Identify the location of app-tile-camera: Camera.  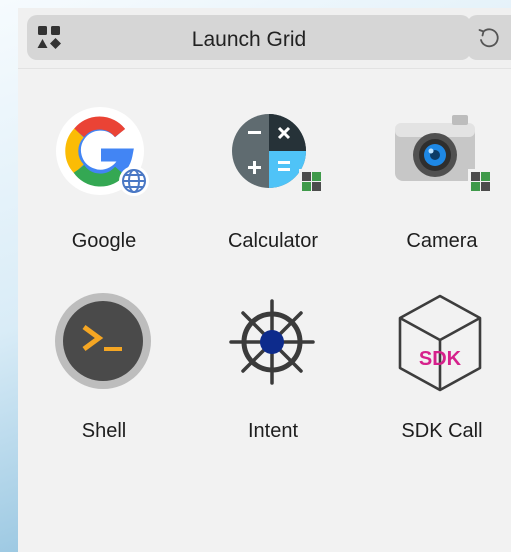
(439, 175).